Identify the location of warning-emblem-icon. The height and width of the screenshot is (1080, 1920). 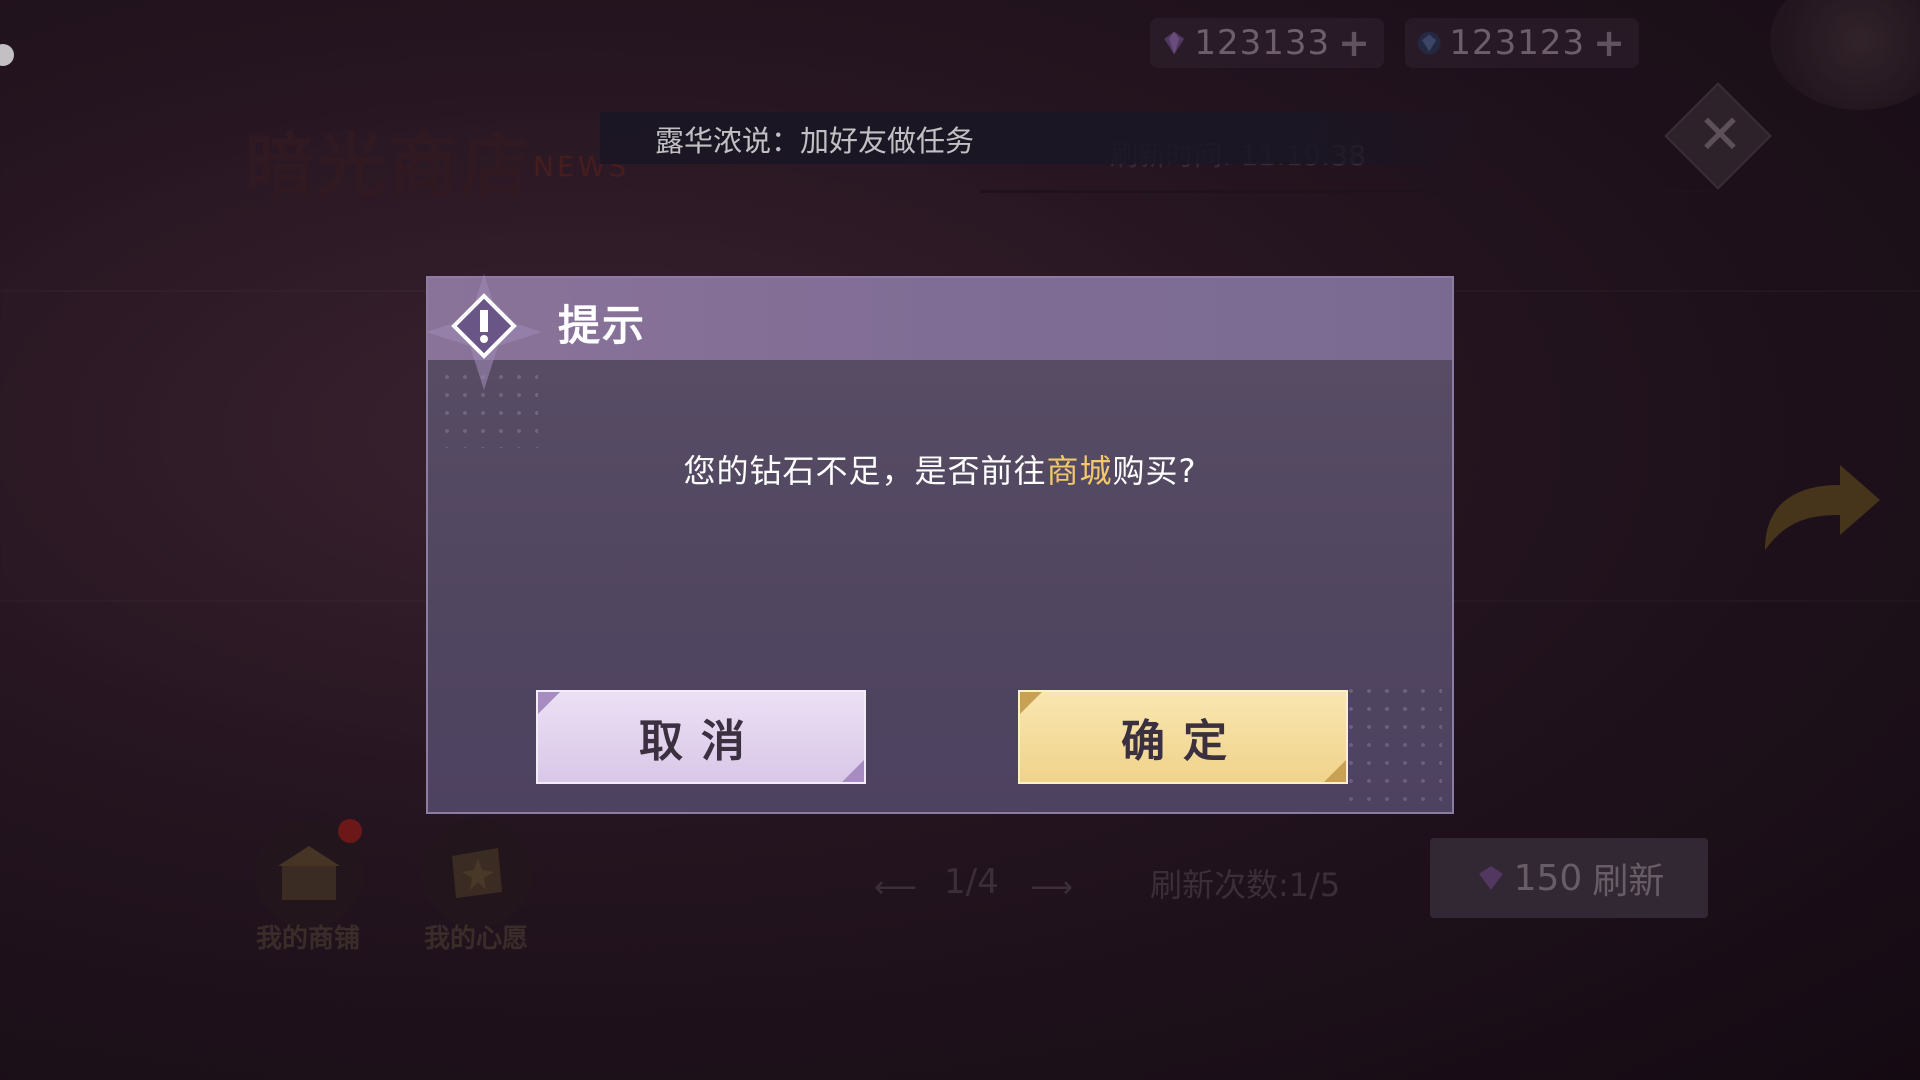
(484, 332).